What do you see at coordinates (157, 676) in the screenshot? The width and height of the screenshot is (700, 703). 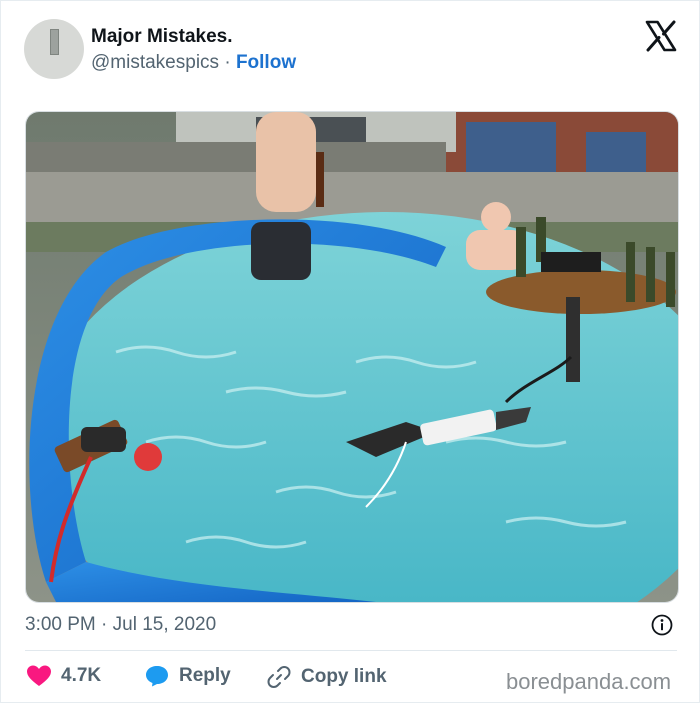 I see `speech-bubble-icon` at bounding box center [157, 676].